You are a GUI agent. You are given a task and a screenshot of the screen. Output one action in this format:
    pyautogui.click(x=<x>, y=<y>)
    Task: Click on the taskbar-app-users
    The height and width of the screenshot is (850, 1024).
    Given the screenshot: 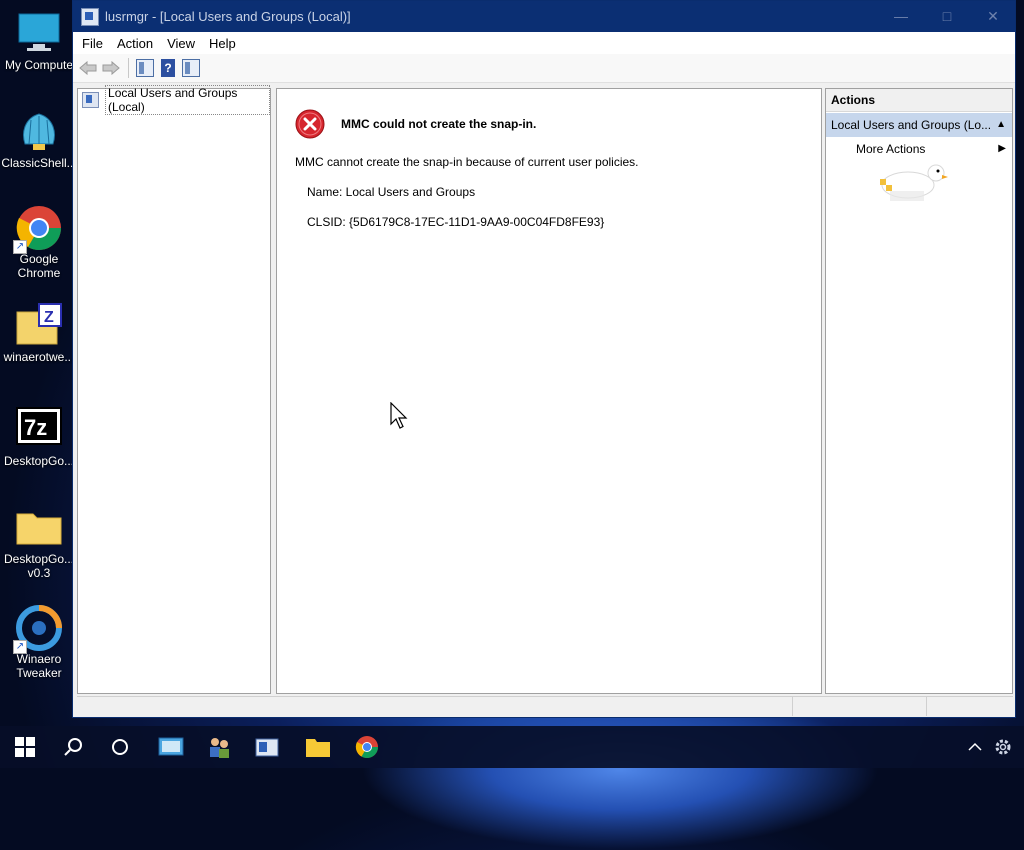 What is the action you would take?
    pyautogui.click(x=171, y=747)
    